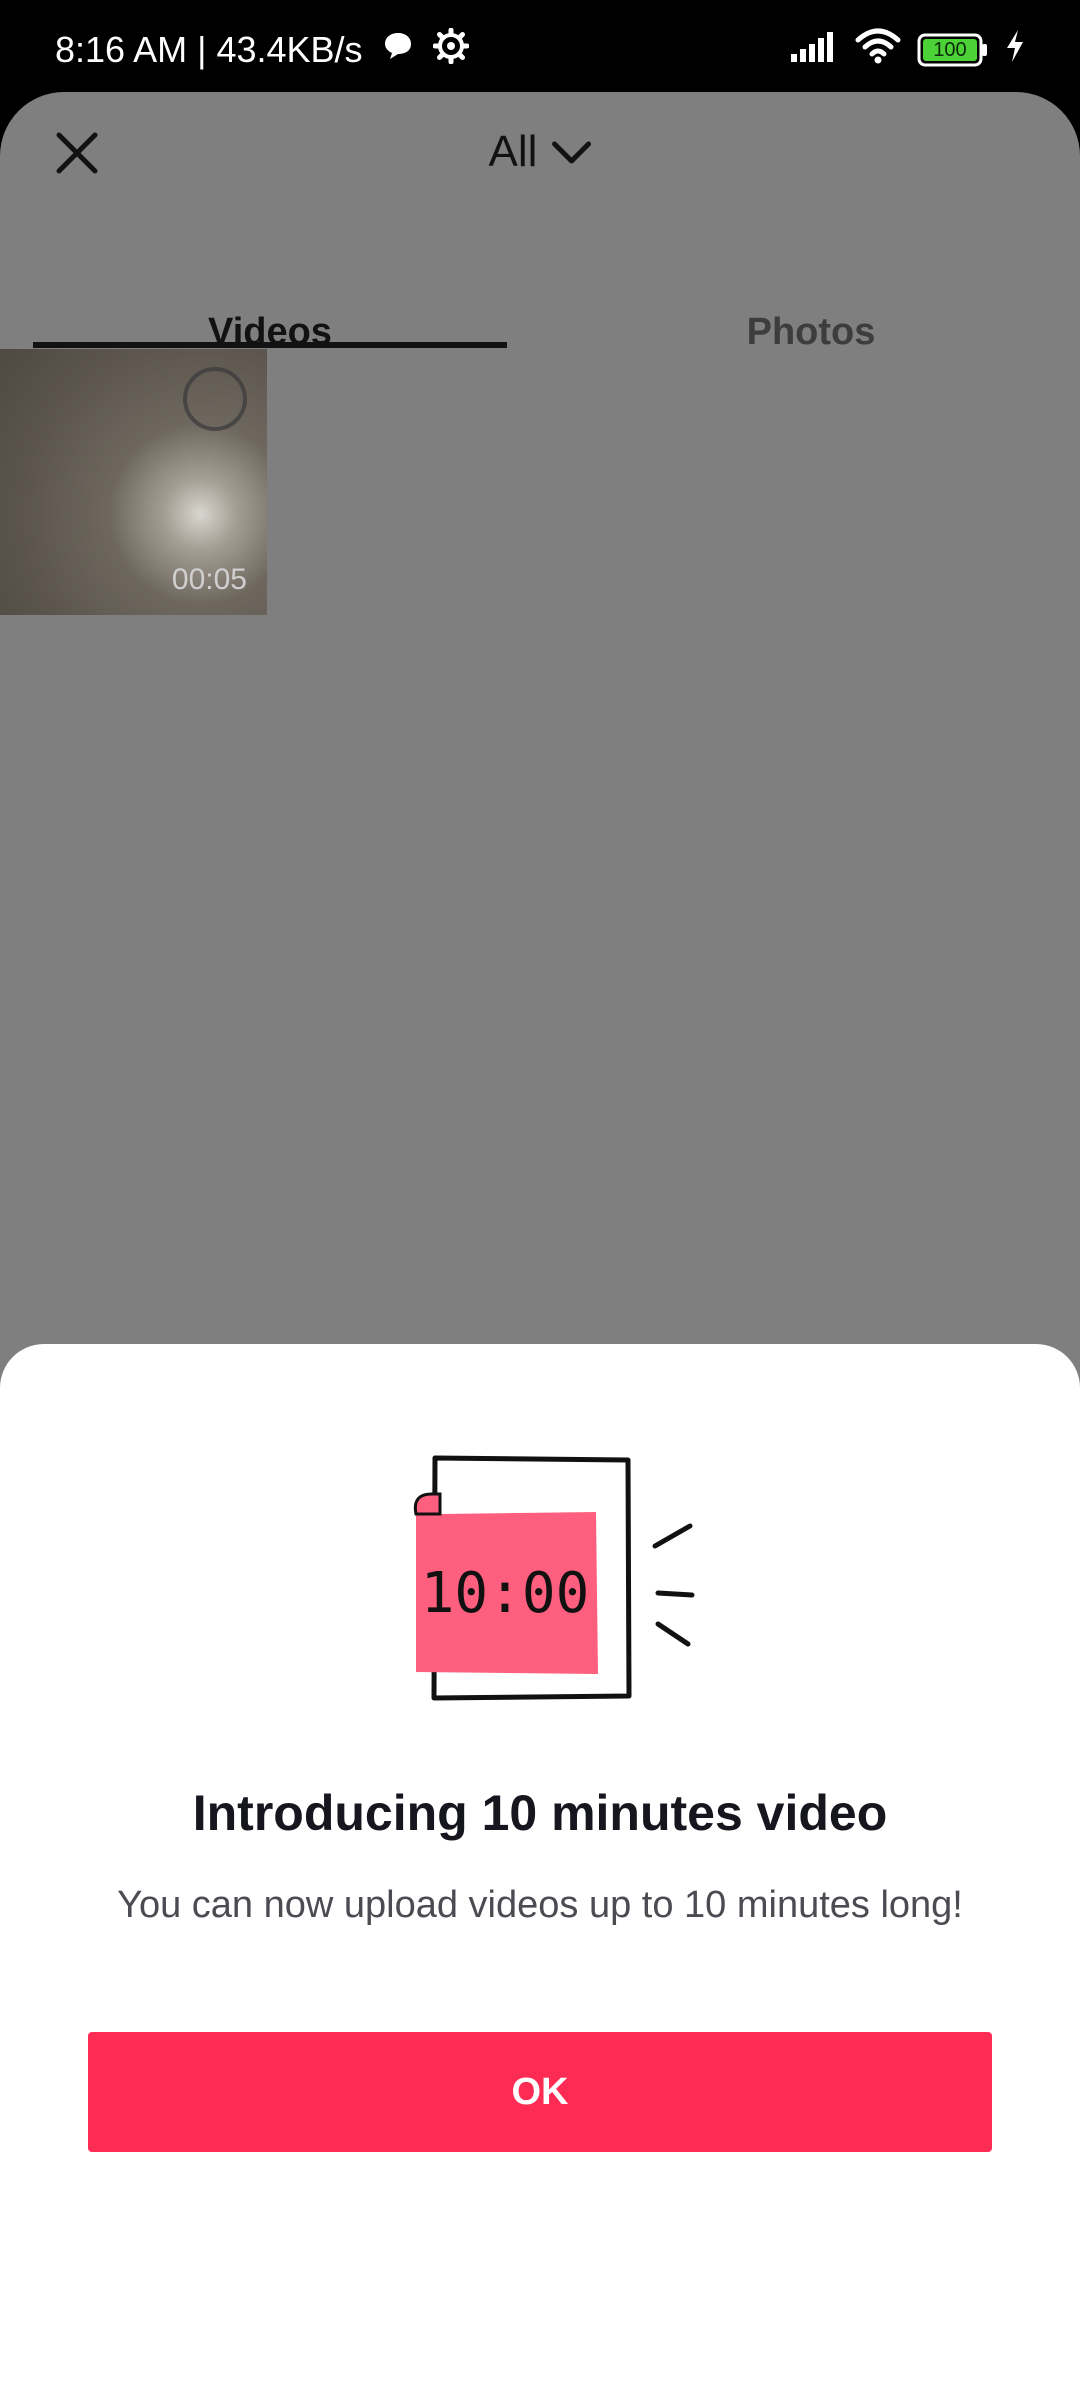 This screenshot has width=1080, height=2400. Describe the element at coordinates (215, 399) in the screenshot. I see `select-circle-icon` at that location.